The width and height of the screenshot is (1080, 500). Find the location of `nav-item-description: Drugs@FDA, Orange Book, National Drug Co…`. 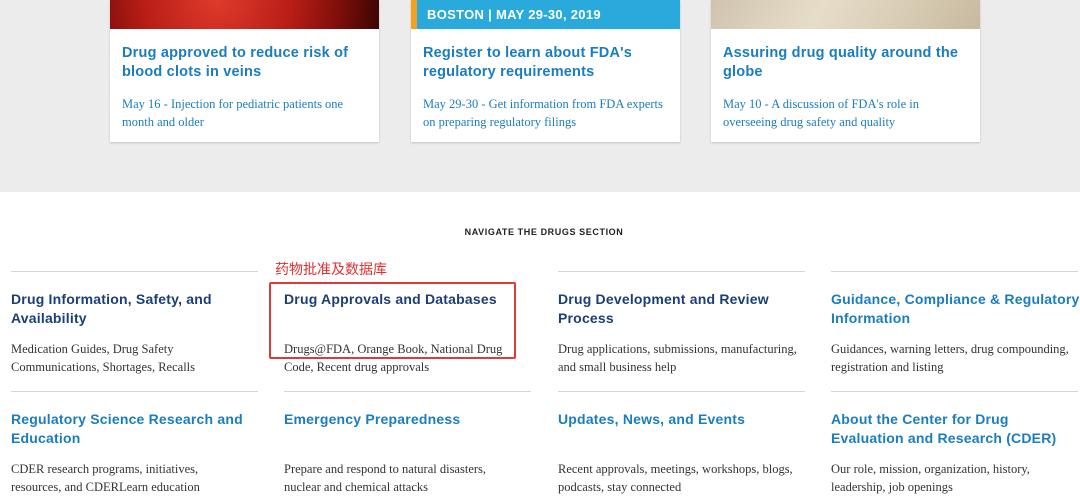

nav-item-description: Drugs@FDA, Orange Book, National Drug Co… is located at coordinates (393, 358).